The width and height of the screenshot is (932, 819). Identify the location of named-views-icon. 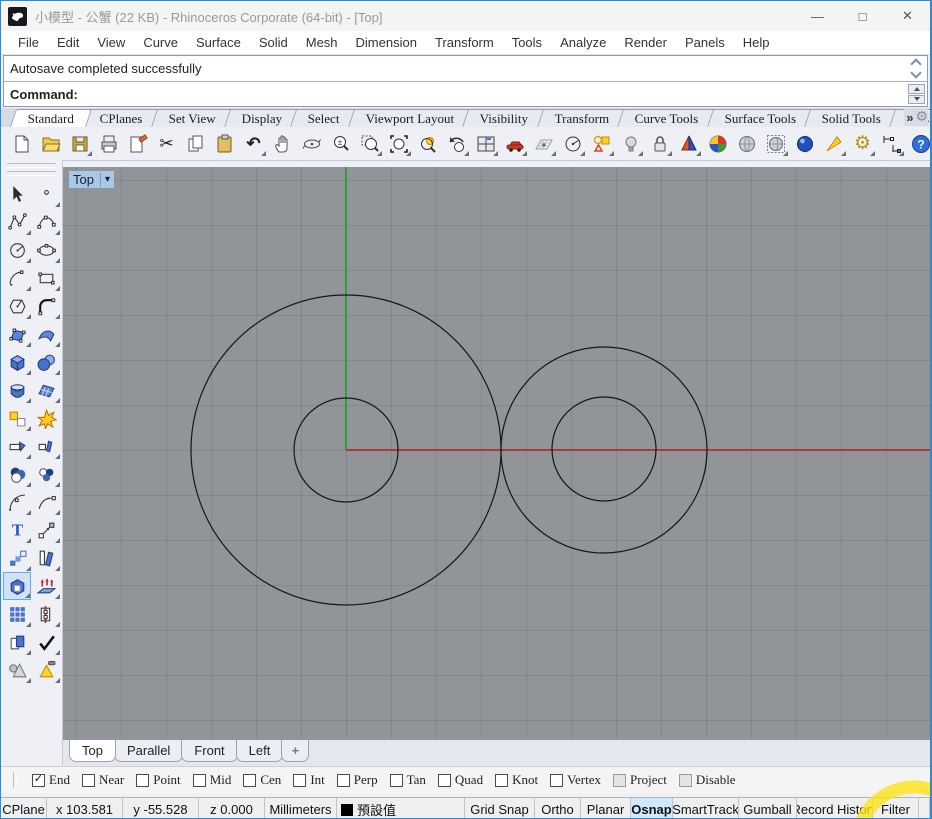
(514, 144).